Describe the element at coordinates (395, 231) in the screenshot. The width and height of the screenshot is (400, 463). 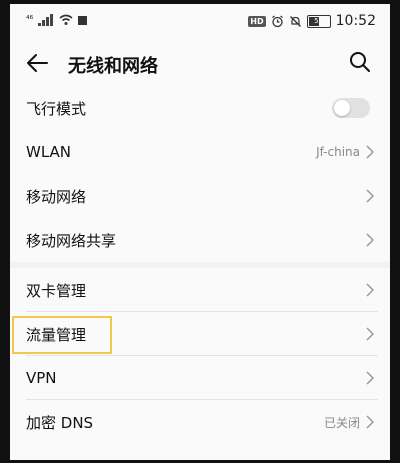
I see `frame-right` at that location.